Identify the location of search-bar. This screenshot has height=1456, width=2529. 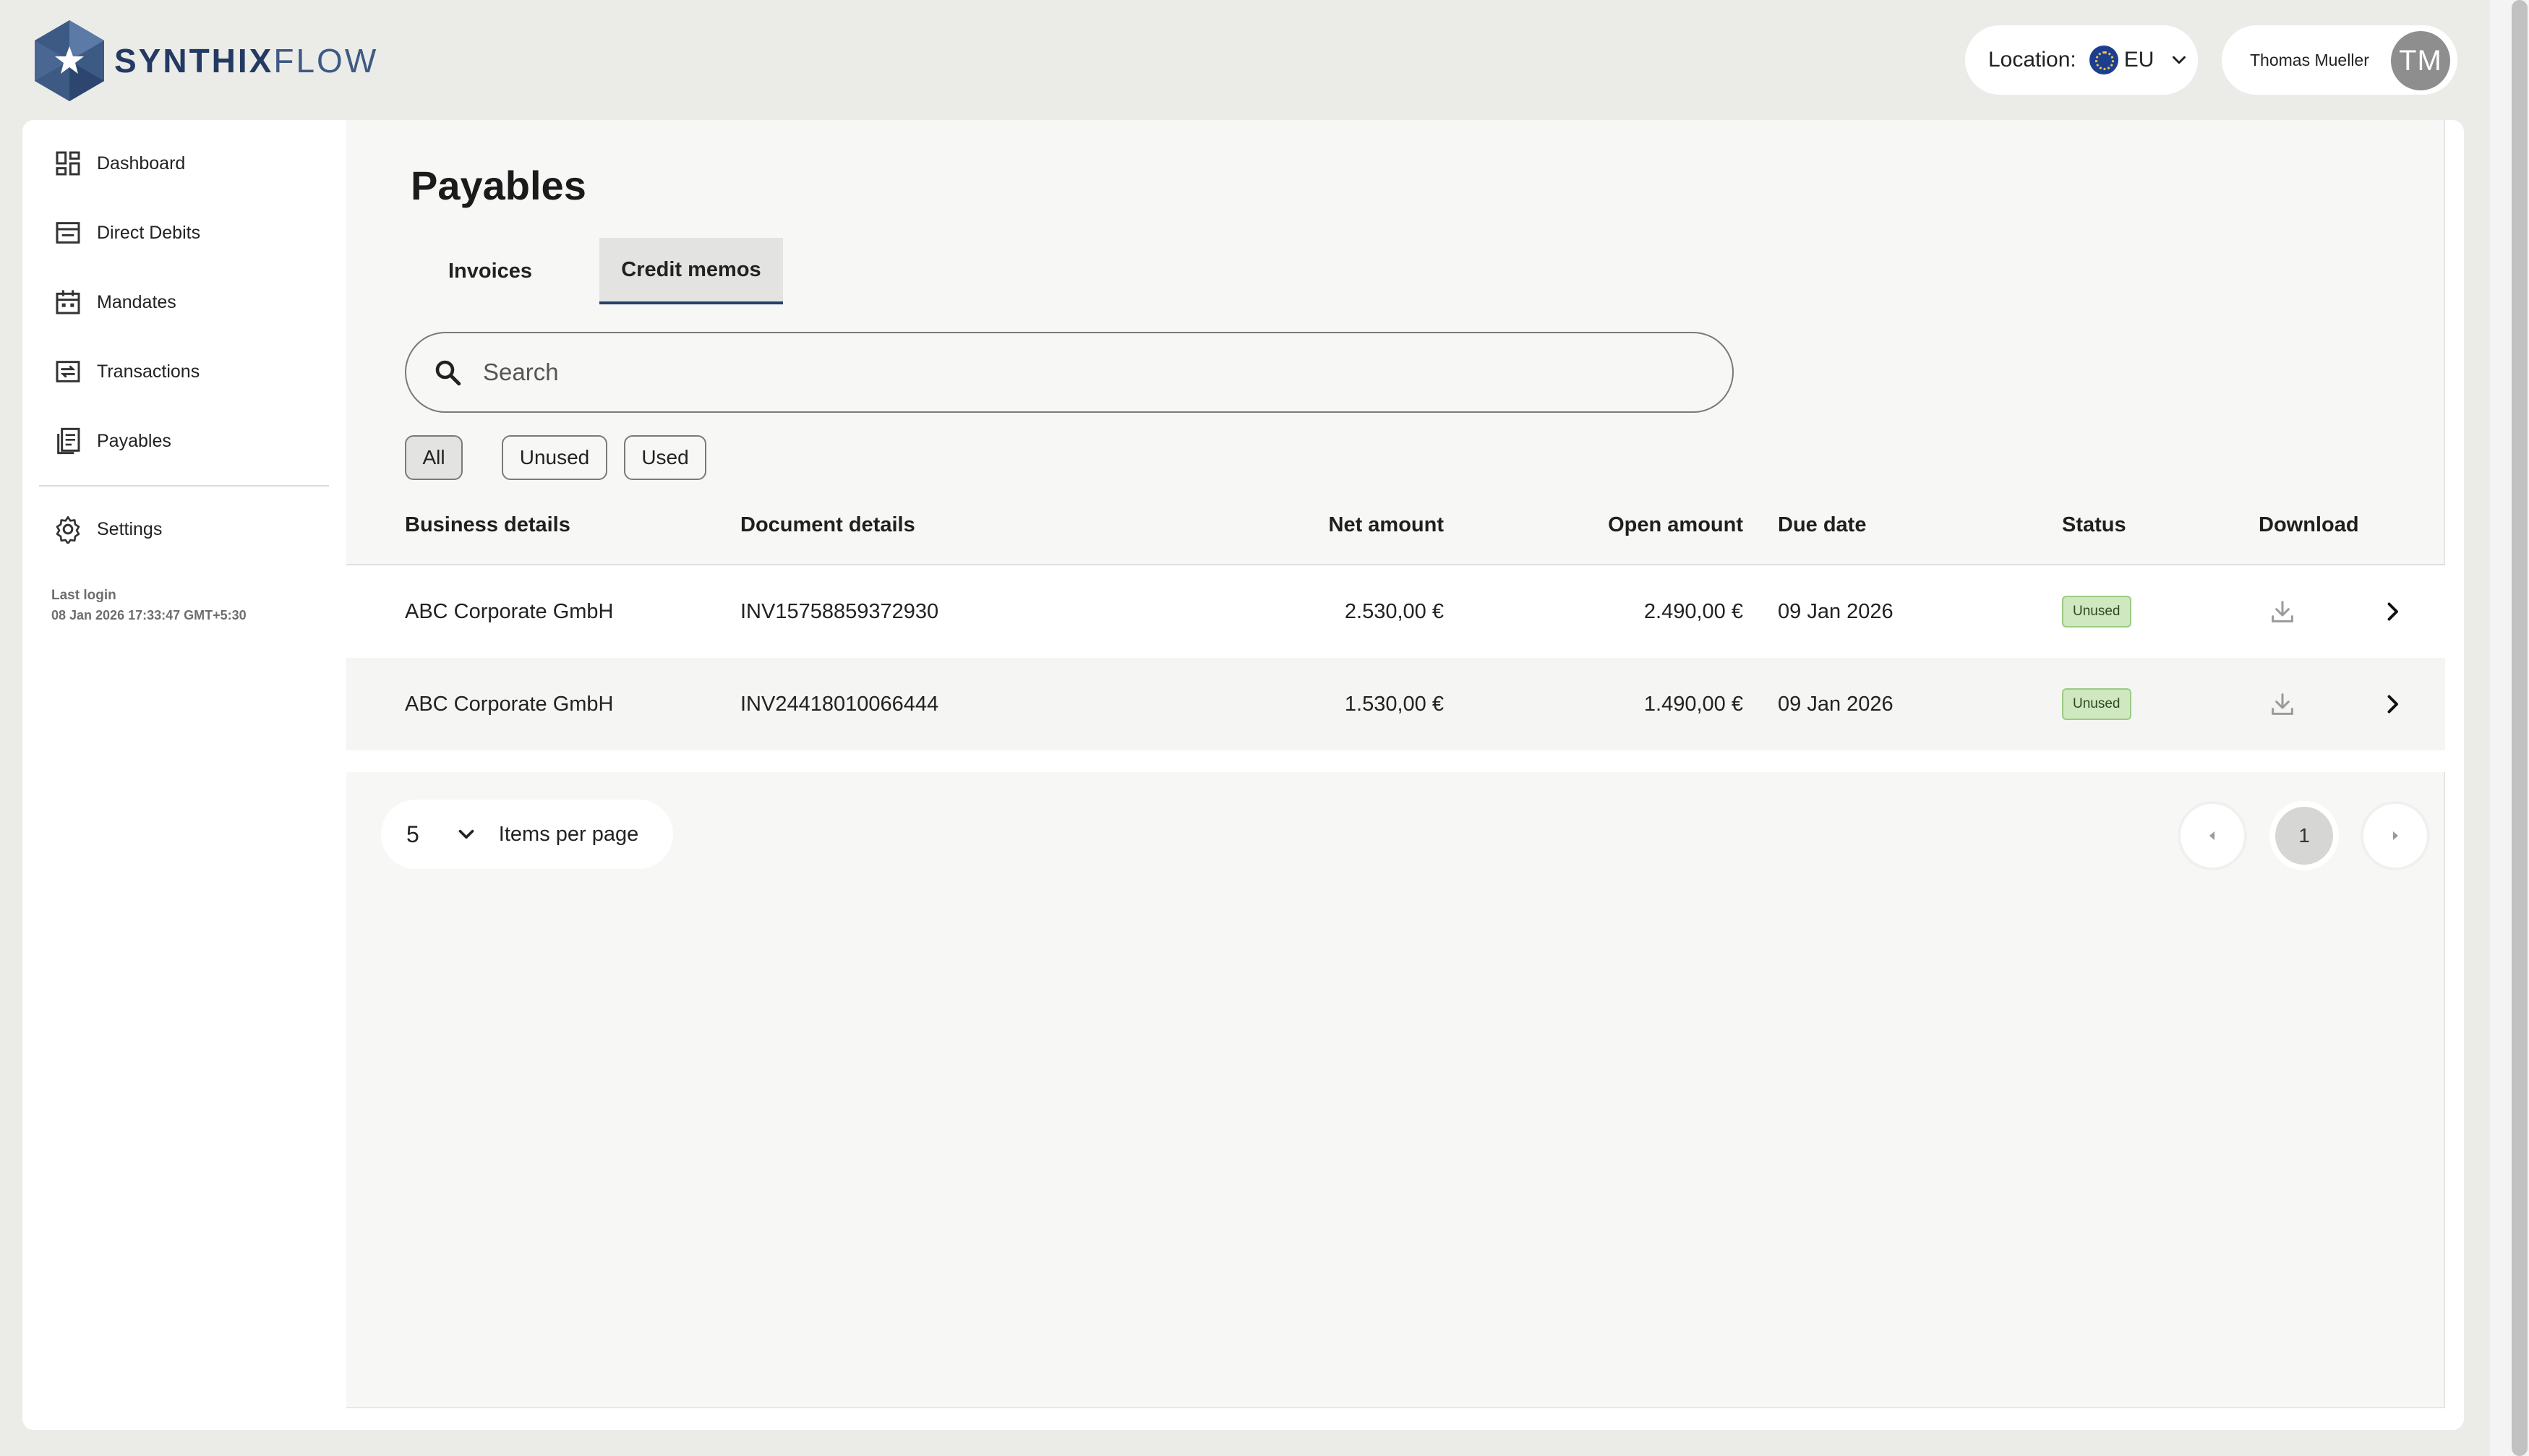
(1069, 372).